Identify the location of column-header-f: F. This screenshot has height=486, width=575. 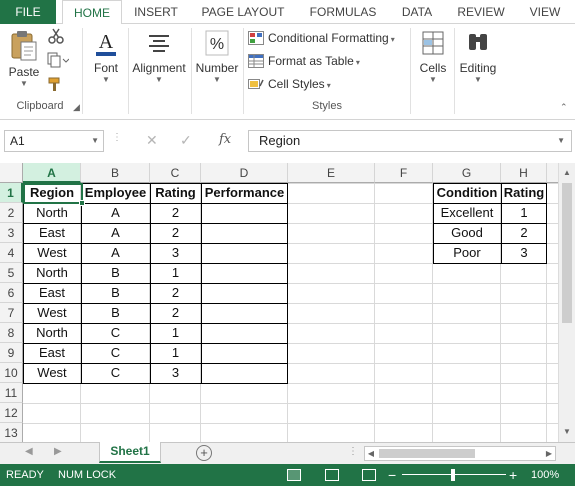
(404, 173).